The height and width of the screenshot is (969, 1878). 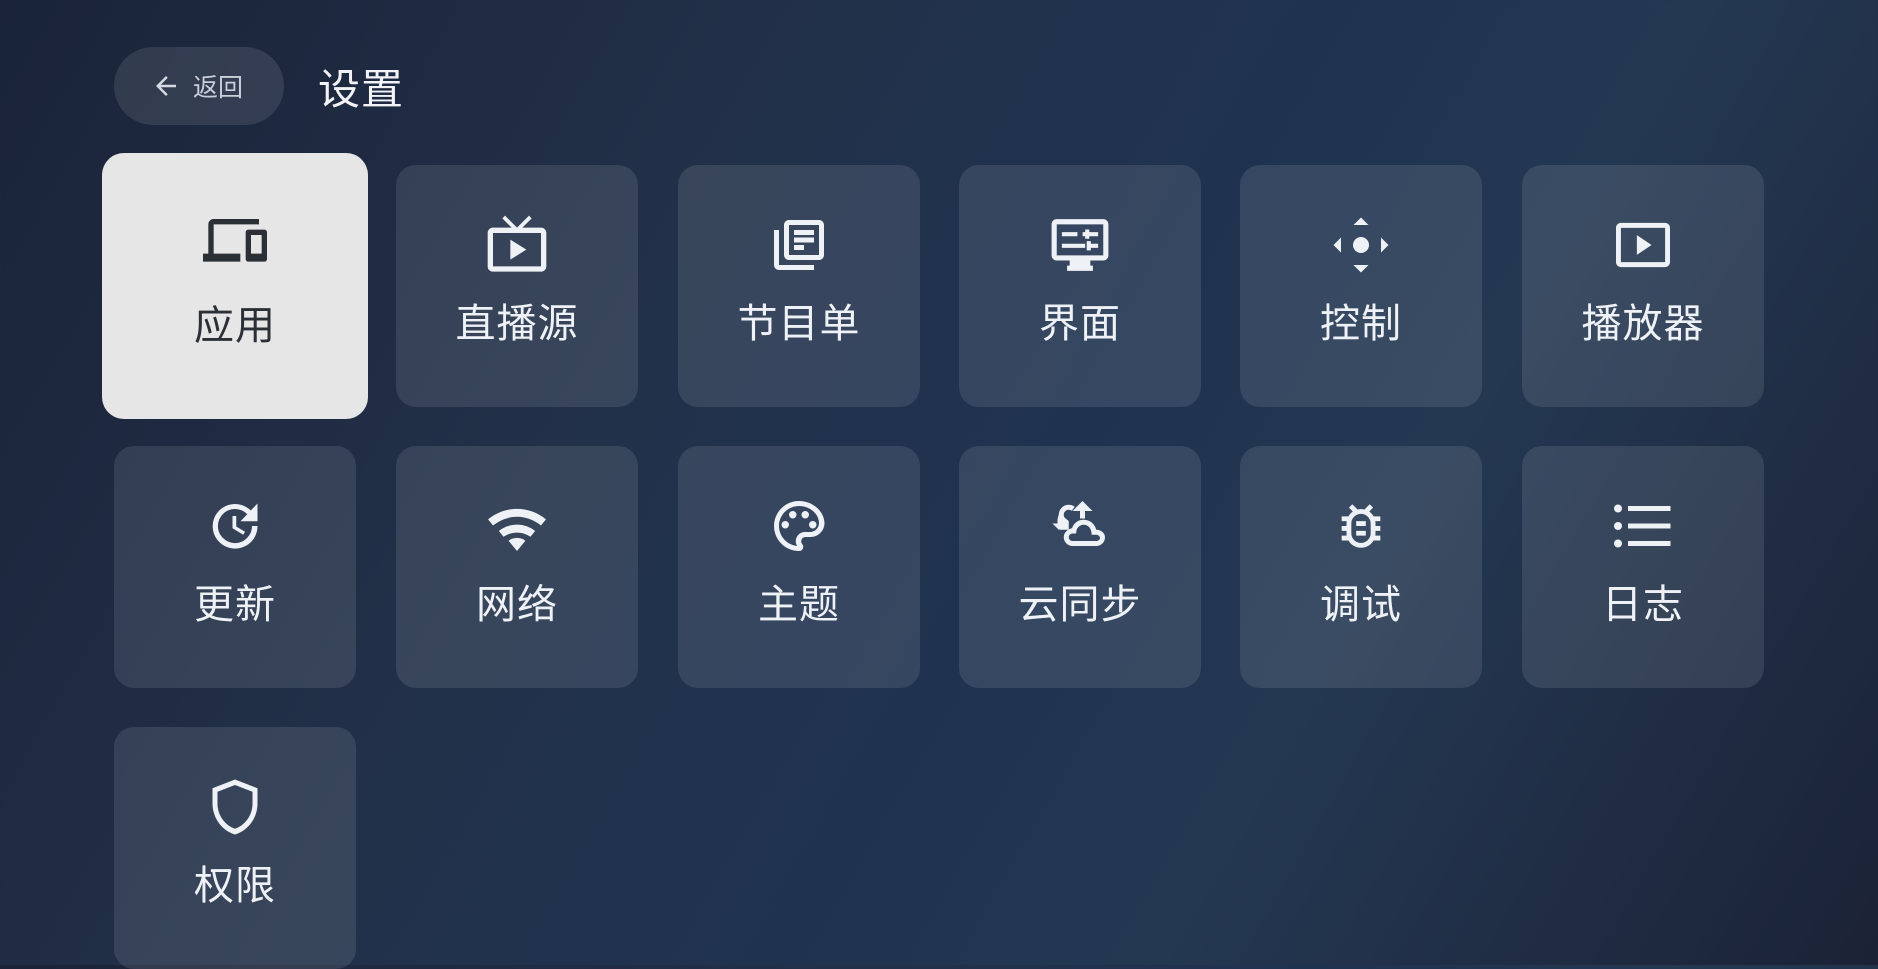 I want to click on tile-label: 控制, so click(x=1361, y=324).